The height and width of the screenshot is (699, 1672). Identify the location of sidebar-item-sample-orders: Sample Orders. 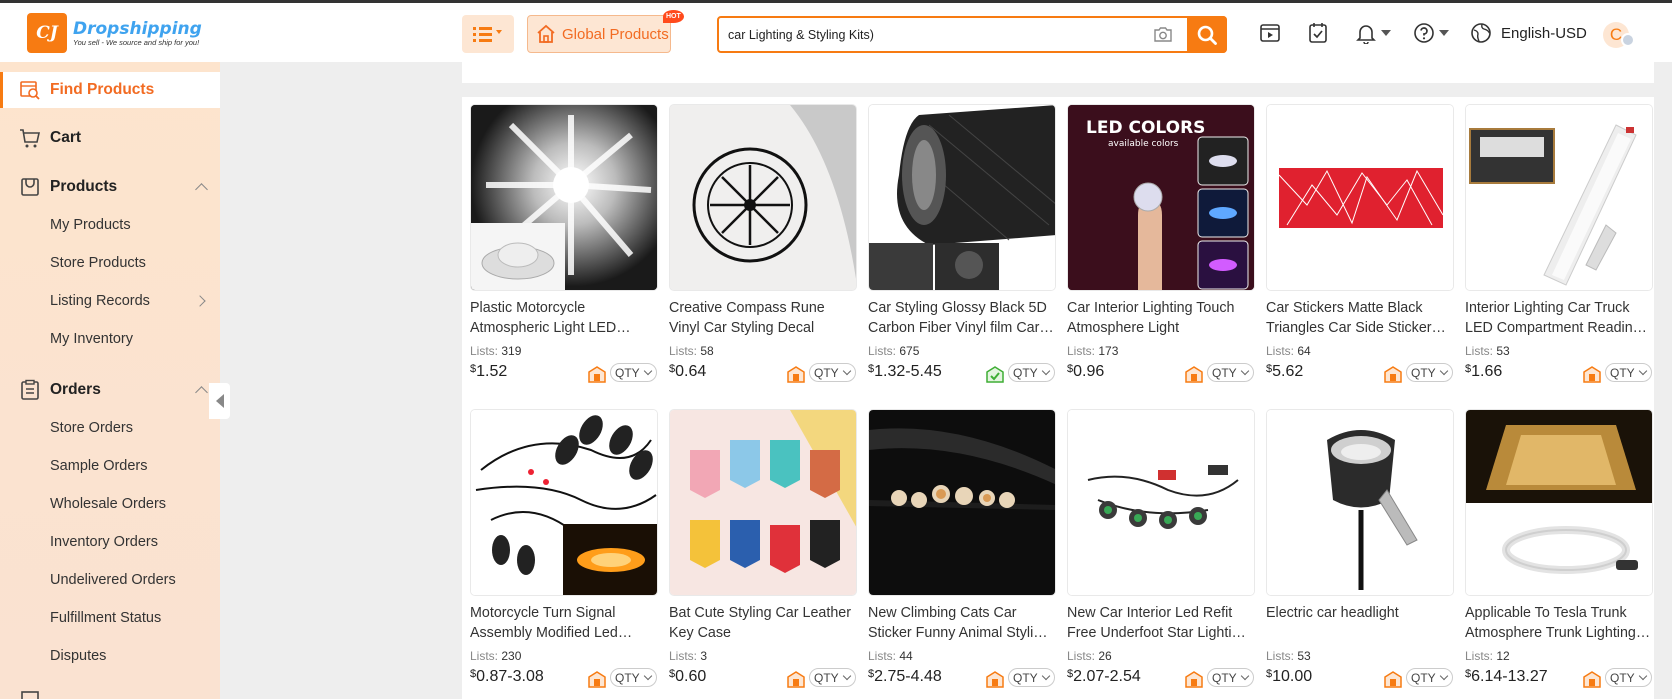
(110, 466).